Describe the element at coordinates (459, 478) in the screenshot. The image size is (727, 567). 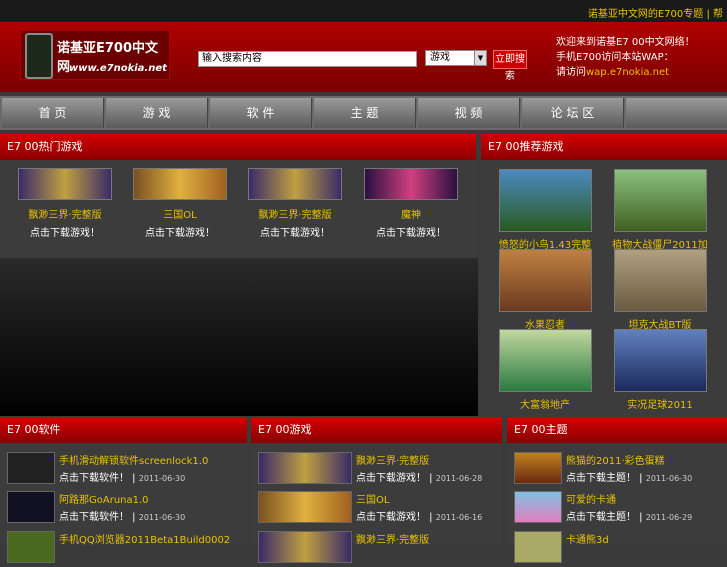
I see `list-item-date: 2011-06-28` at that location.